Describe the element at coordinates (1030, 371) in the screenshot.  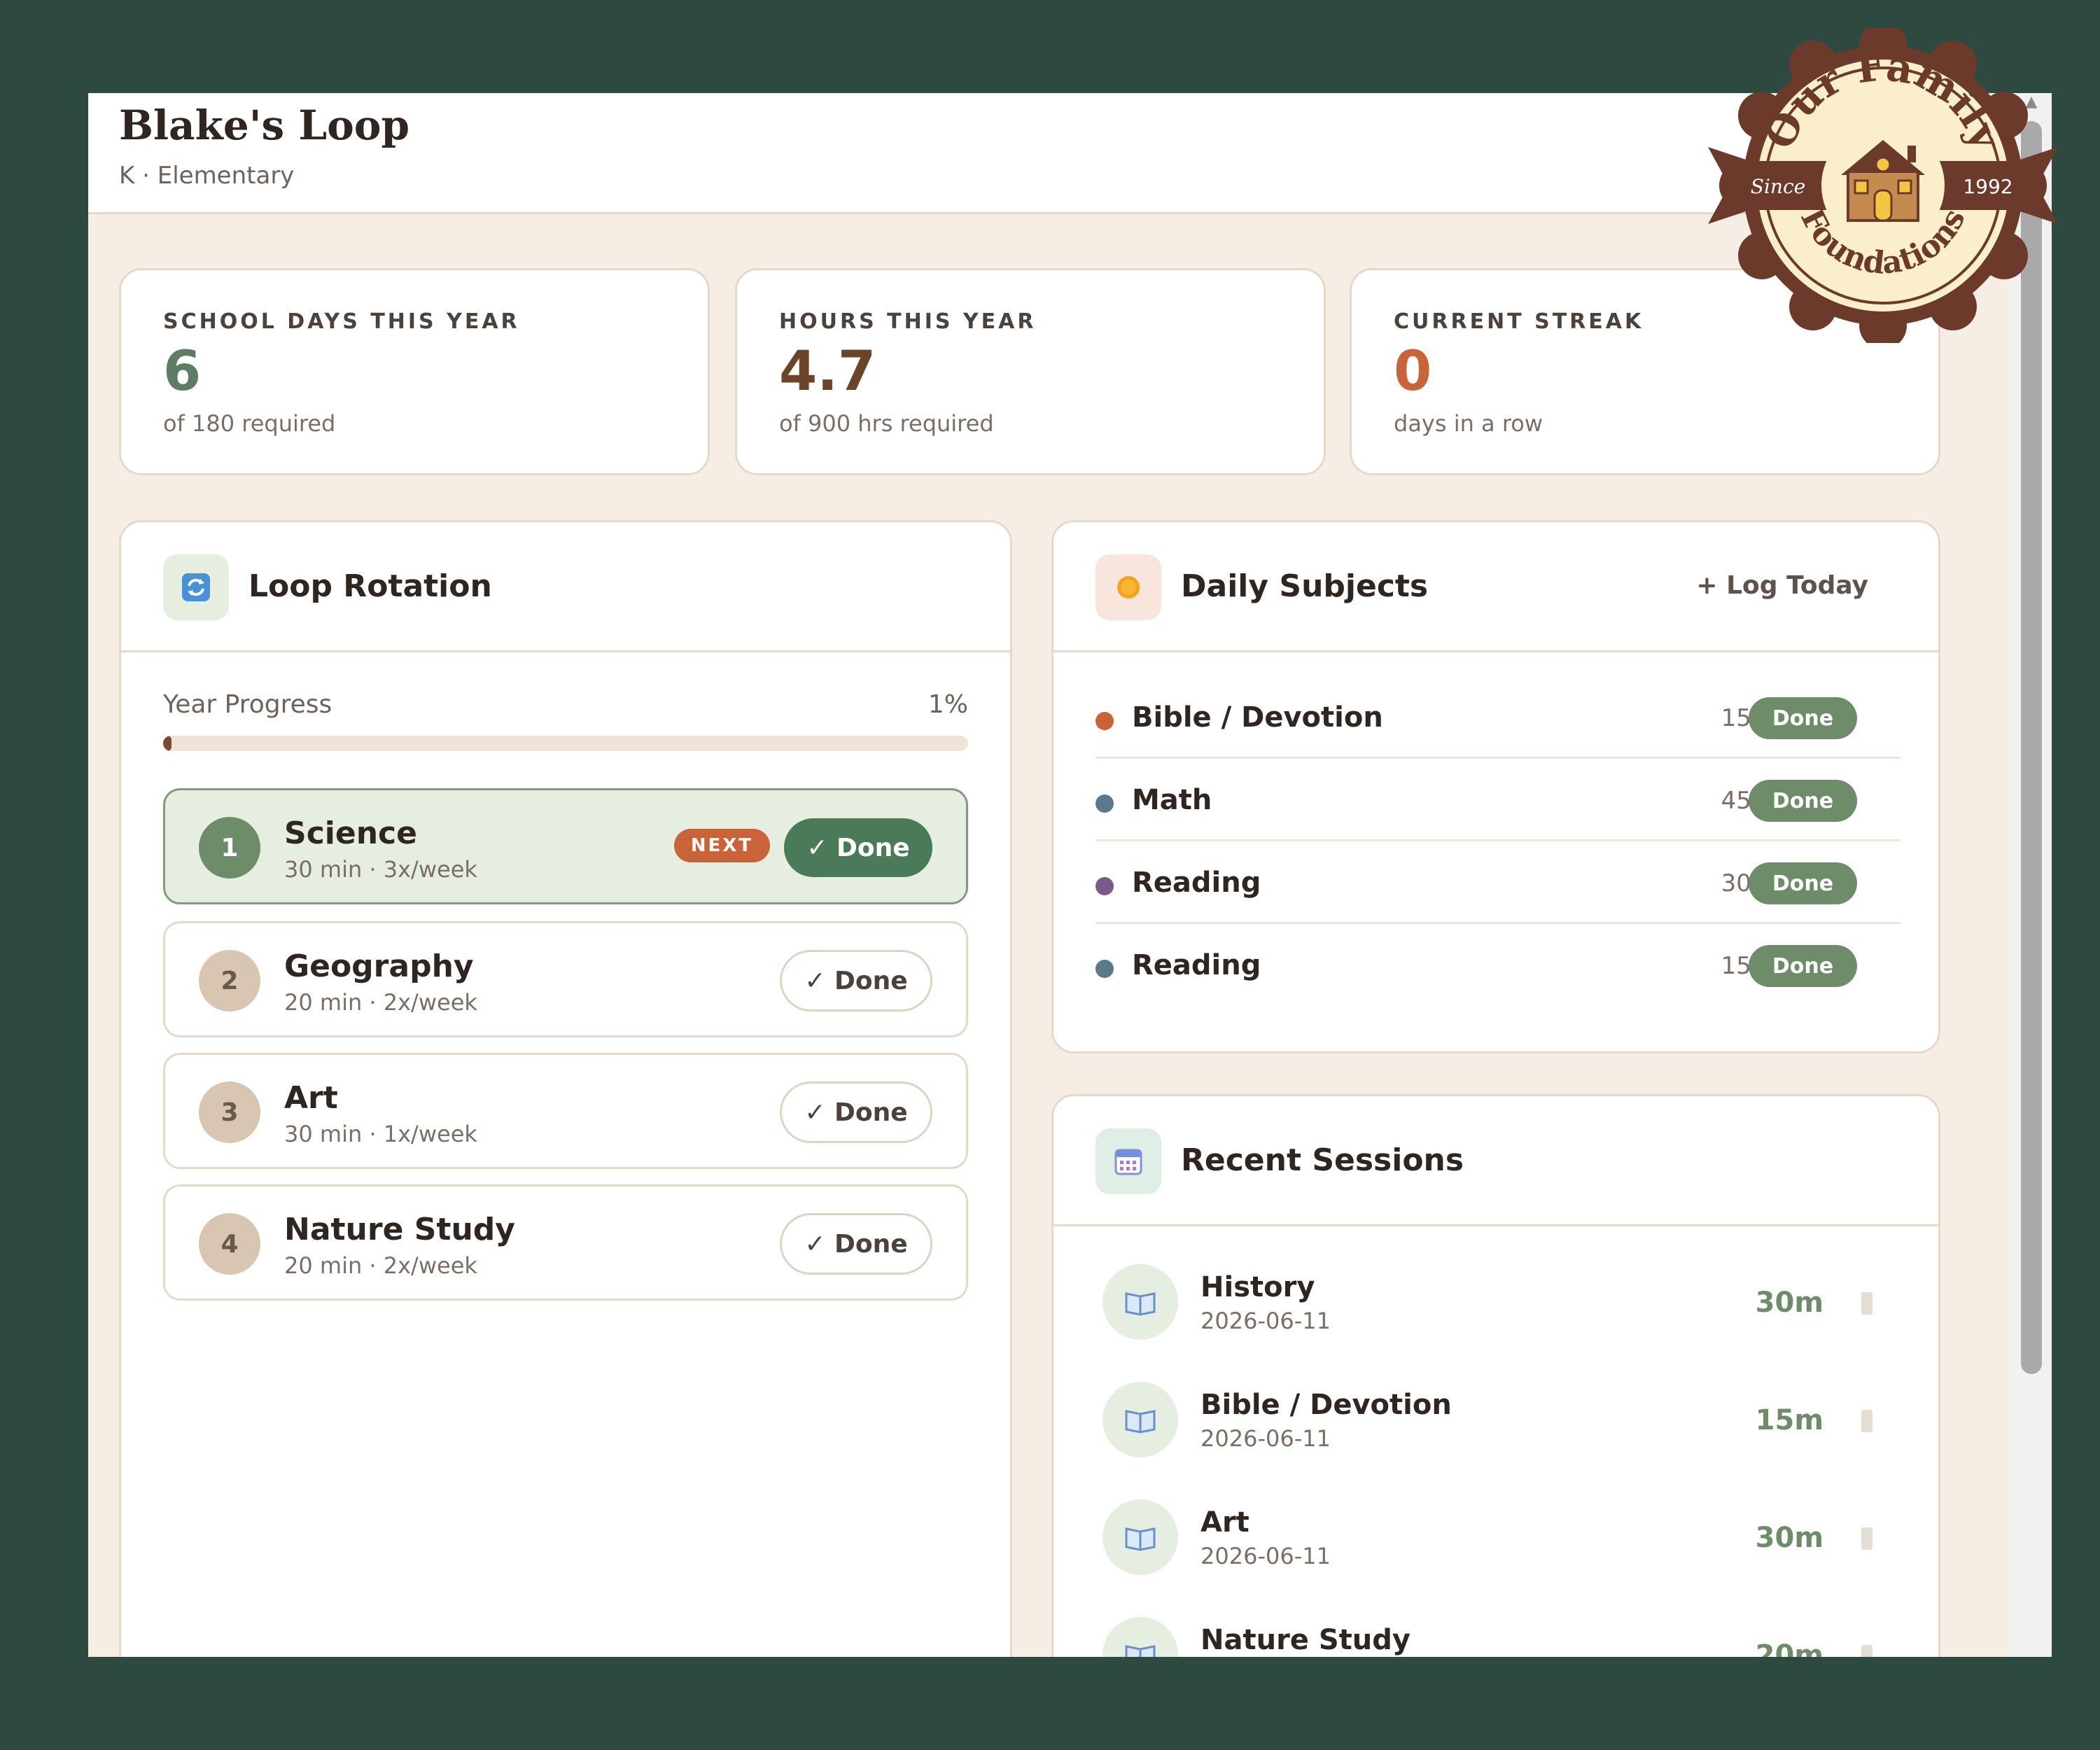
I see `stat-card-hours: HOURS THIS YEAR 4.7 of 900 hrs required` at that location.